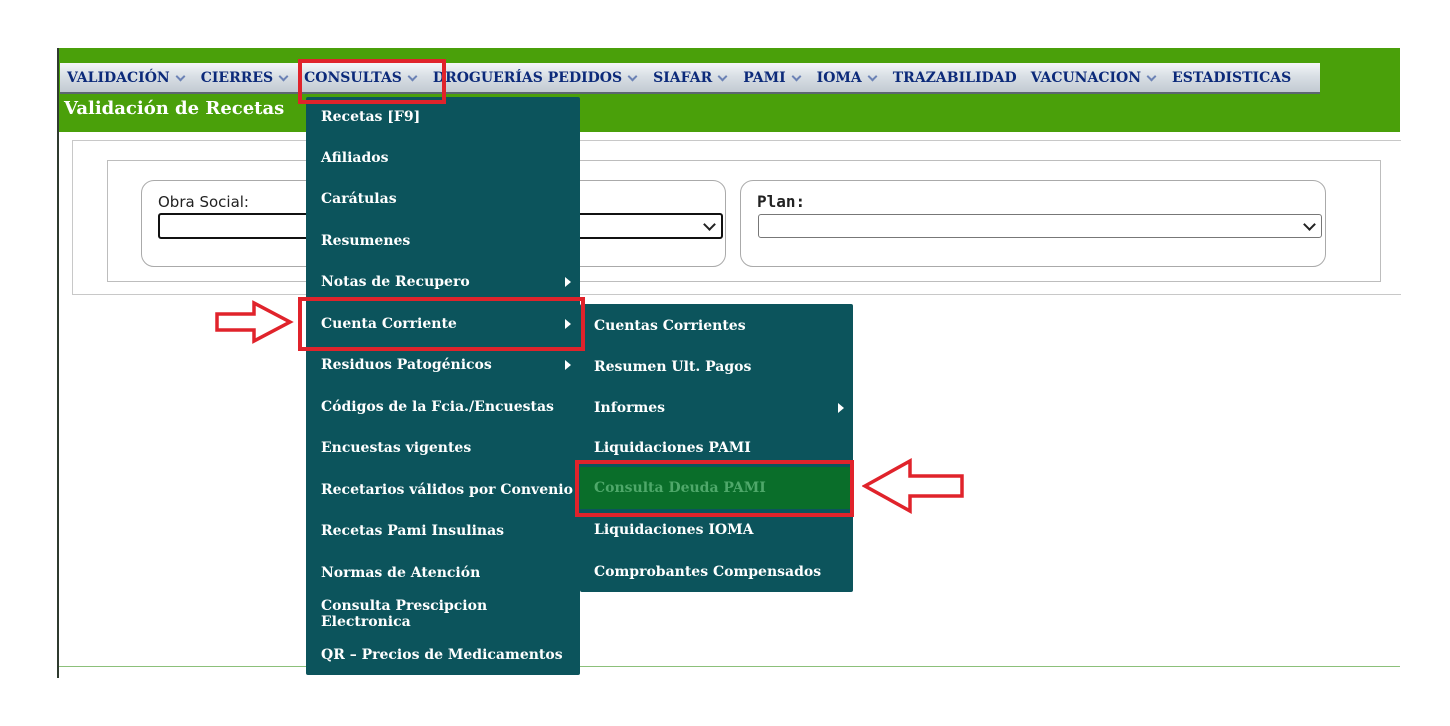 This screenshot has width=1450, height=726. What do you see at coordinates (443, 158) in the screenshot?
I see `menu-item-afiliados: Afiliados` at bounding box center [443, 158].